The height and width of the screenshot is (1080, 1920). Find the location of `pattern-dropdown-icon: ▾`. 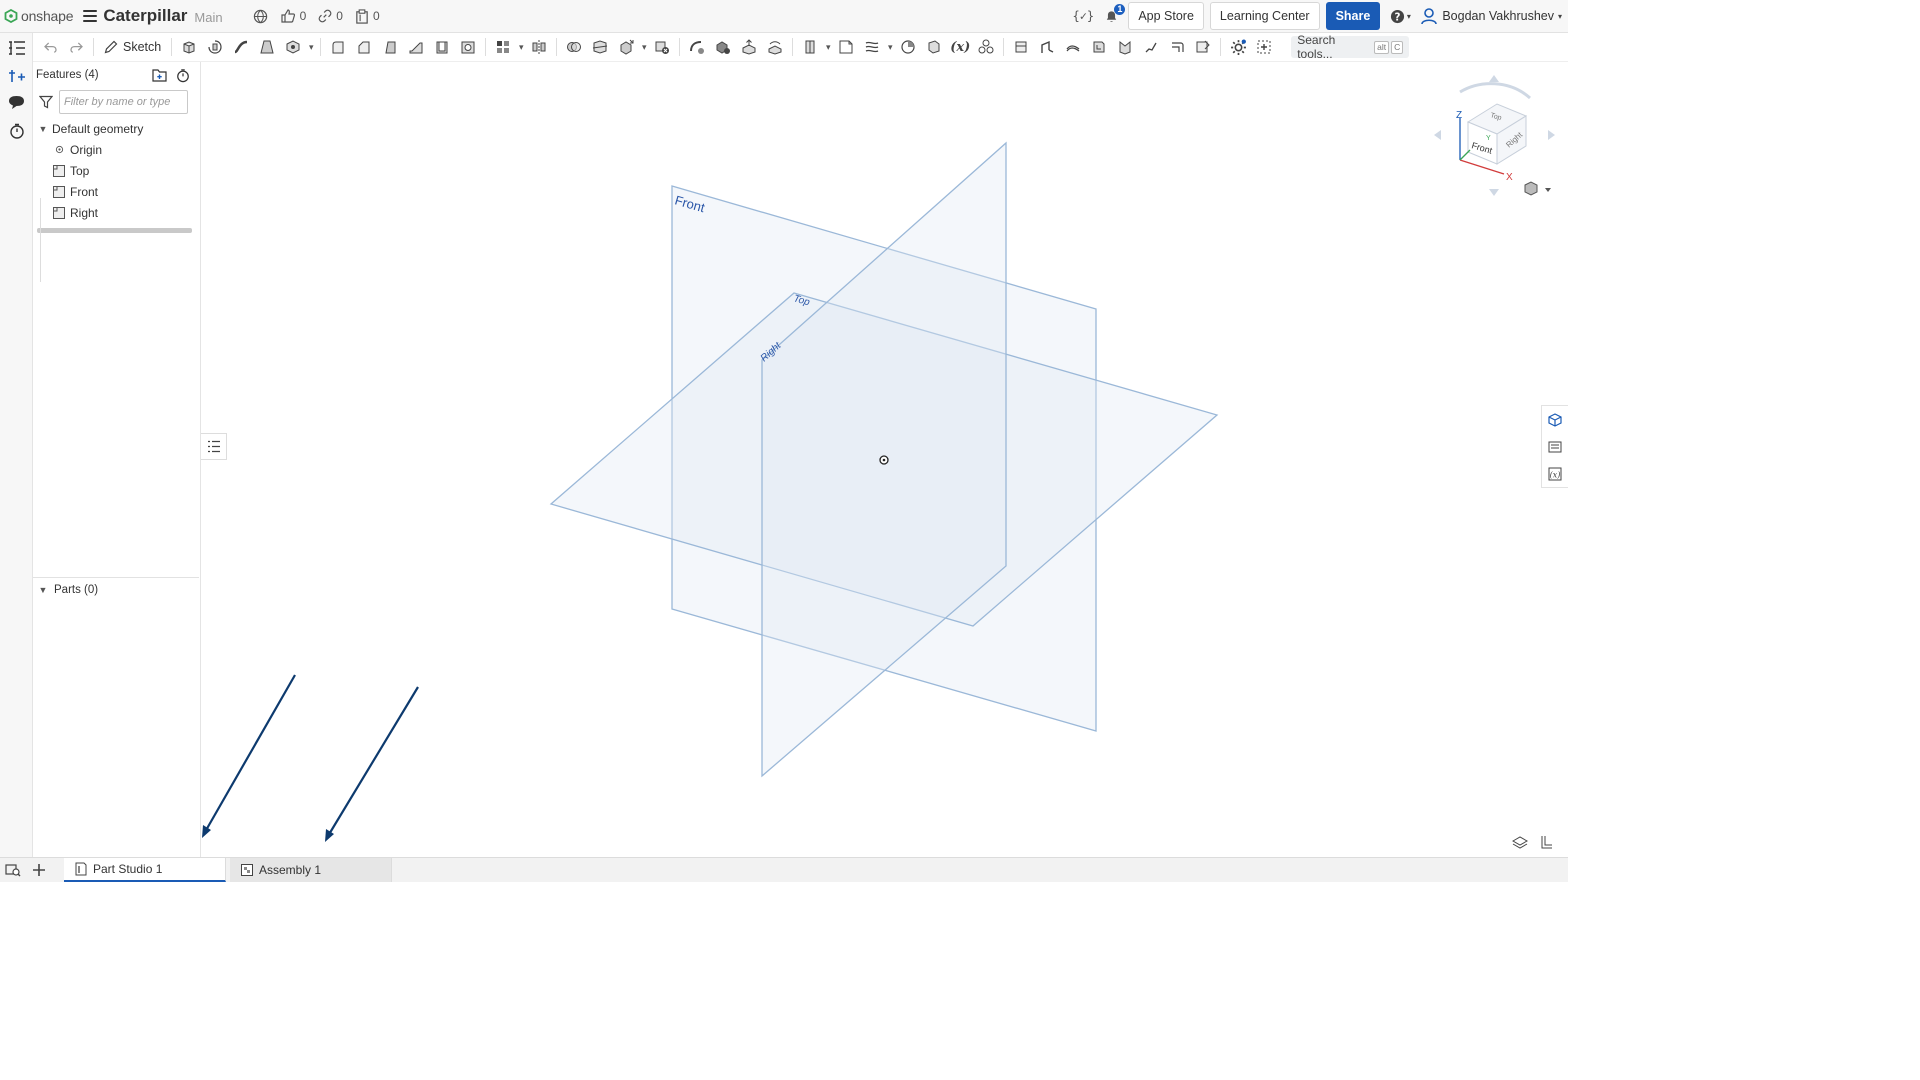

pattern-dropdown-icon: ▾ is located at coordinates (521, 47).